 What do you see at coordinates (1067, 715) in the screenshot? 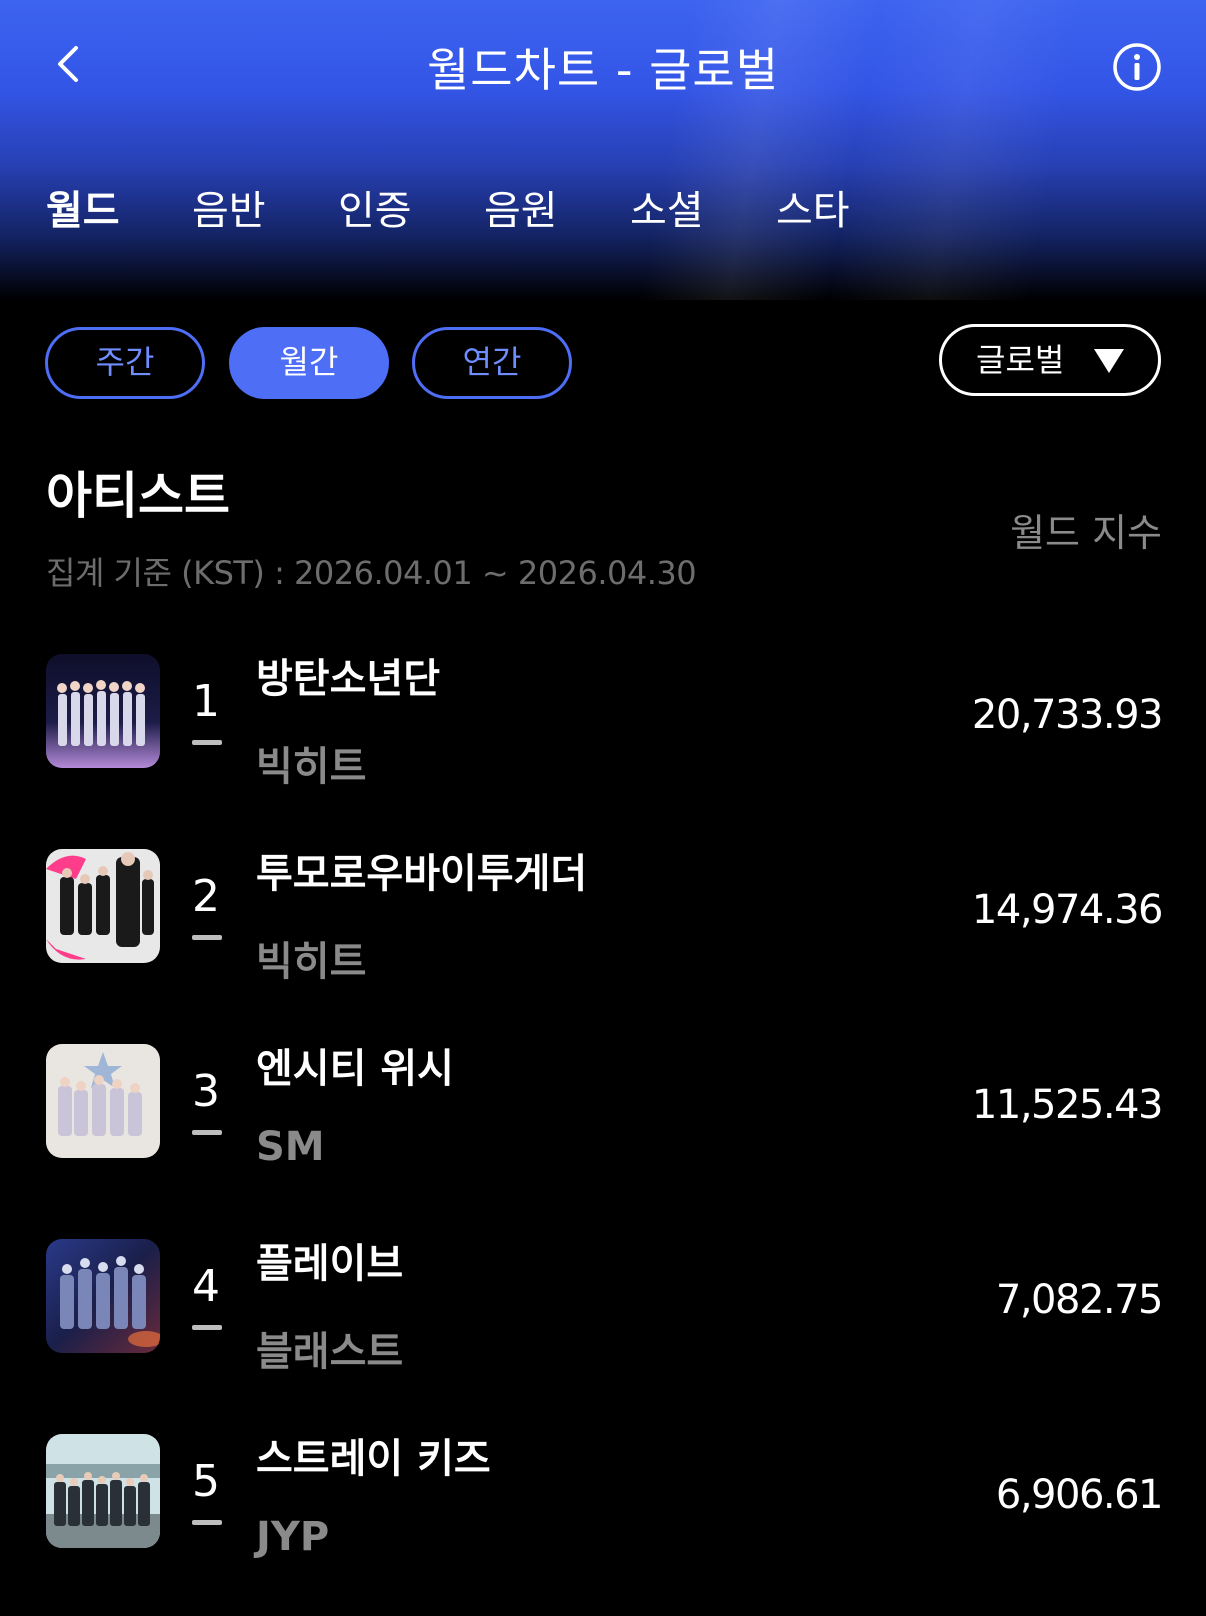
I see `world-score: 20,733.93` at bounding box center [1067, 715].